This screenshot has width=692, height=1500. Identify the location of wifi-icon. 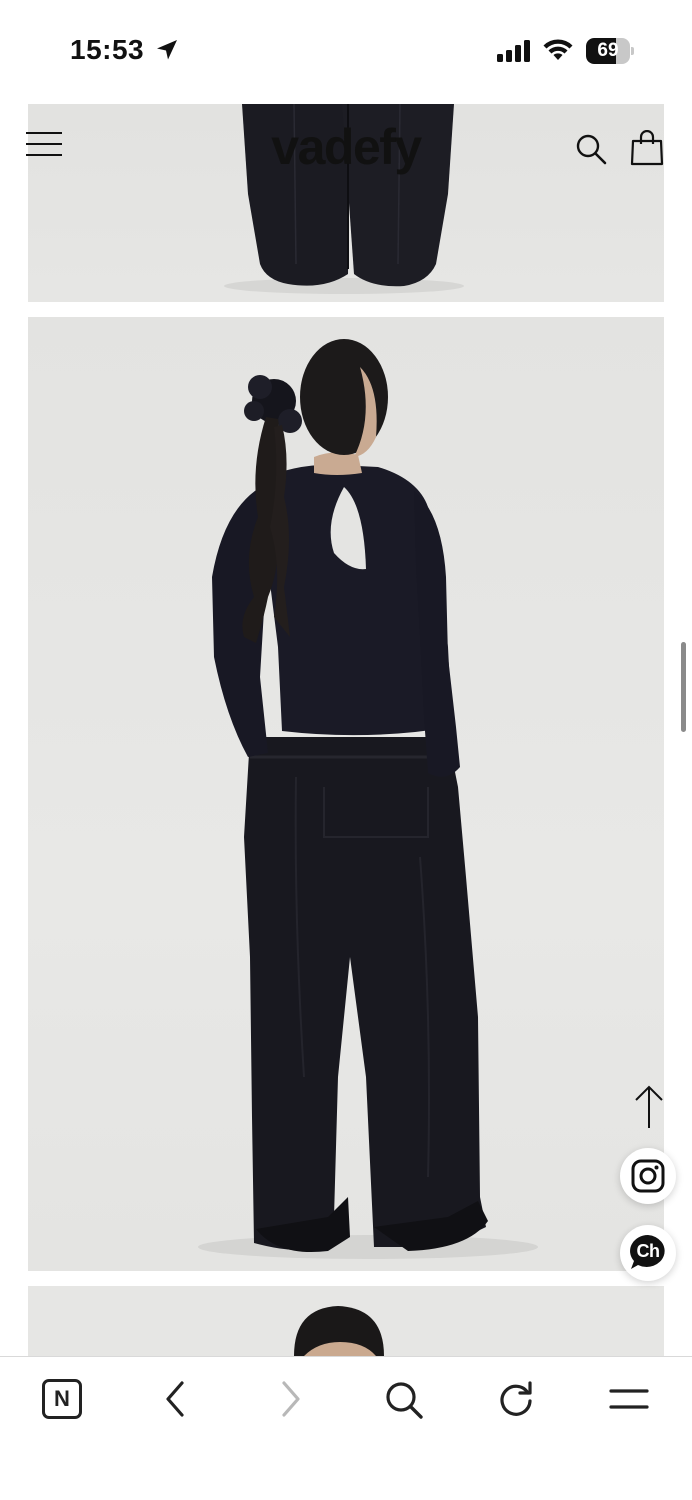
(558, 49).